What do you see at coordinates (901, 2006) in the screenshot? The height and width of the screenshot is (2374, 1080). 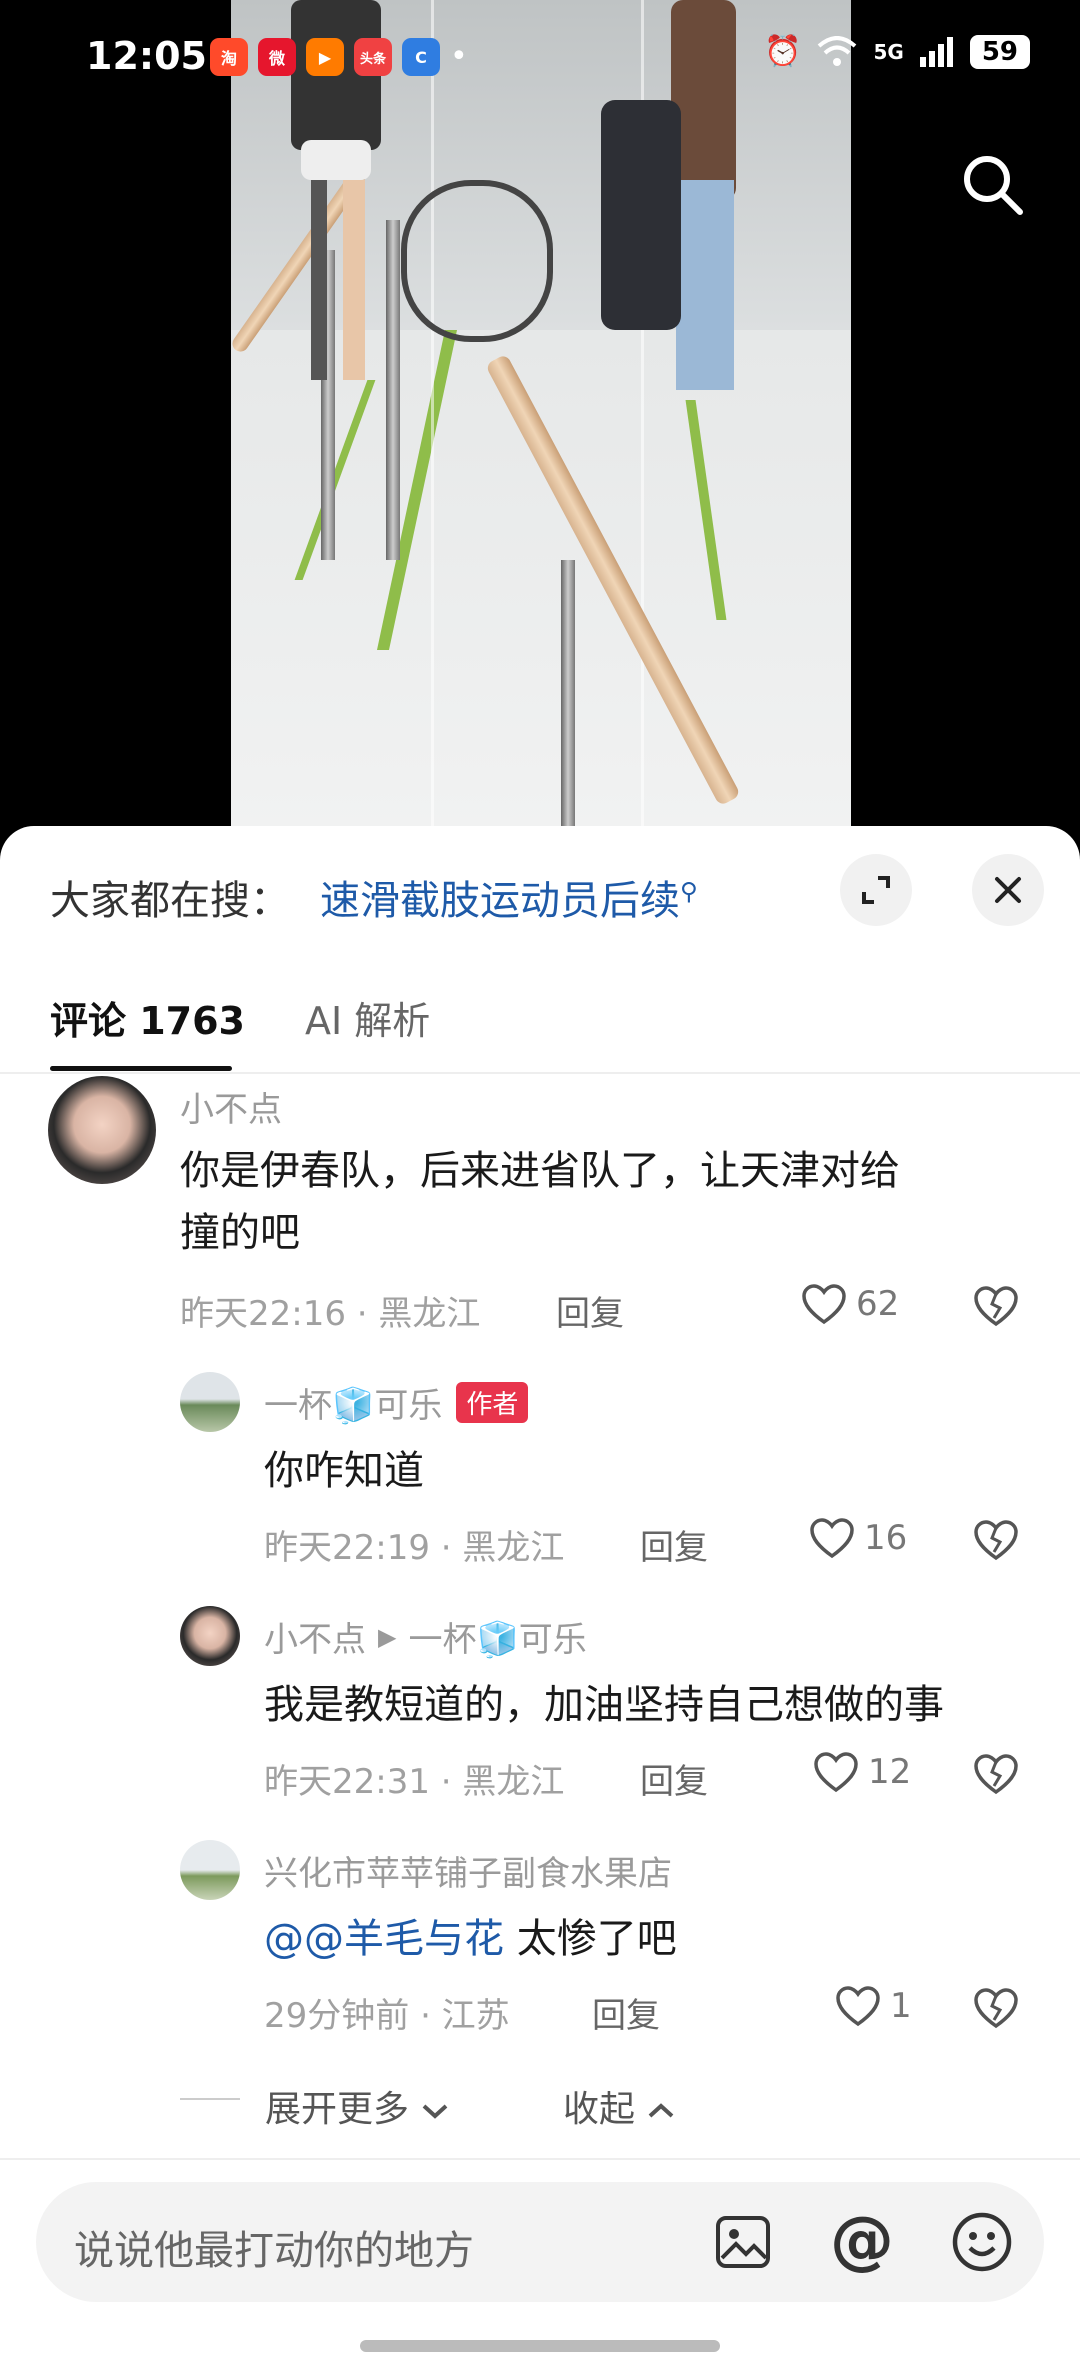 I see `like-count: 1` at bounding box center [901, 2006].